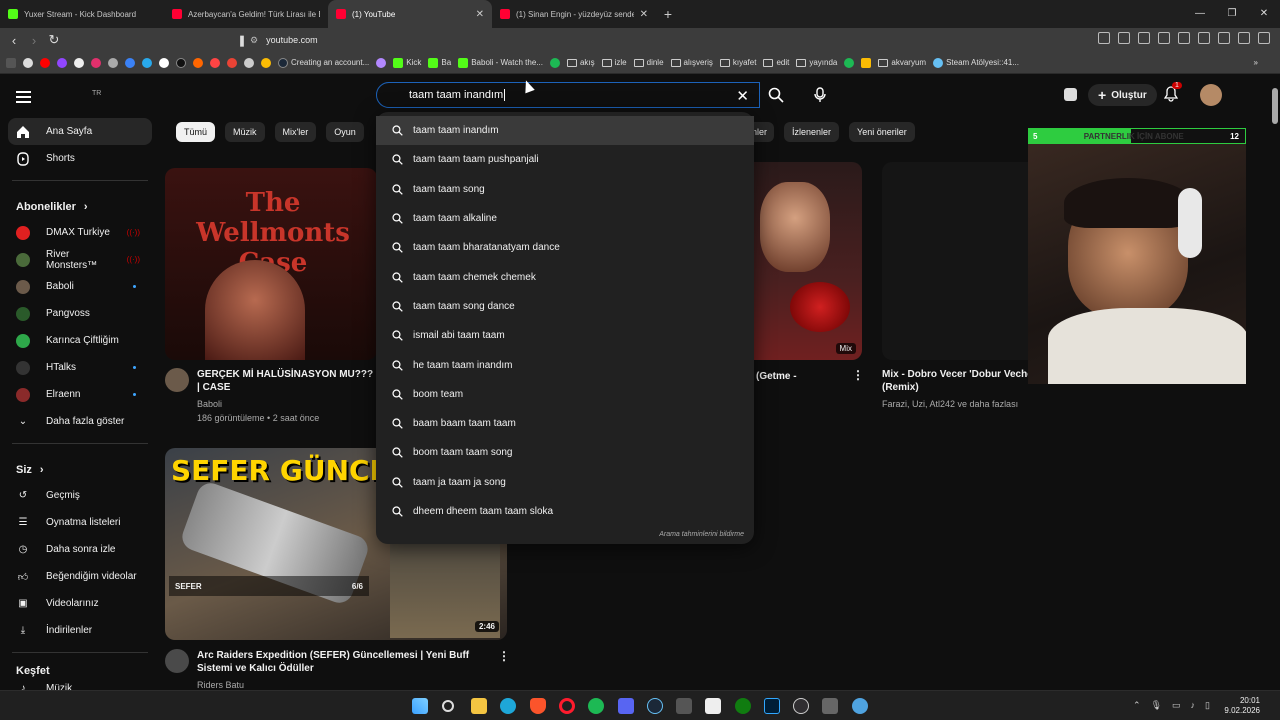 The image size is (1280, 720). What do you see at coordinates (830, 706) in the screenshot?
I see `snipping-tool-icon` at bounding box center [830, 706].